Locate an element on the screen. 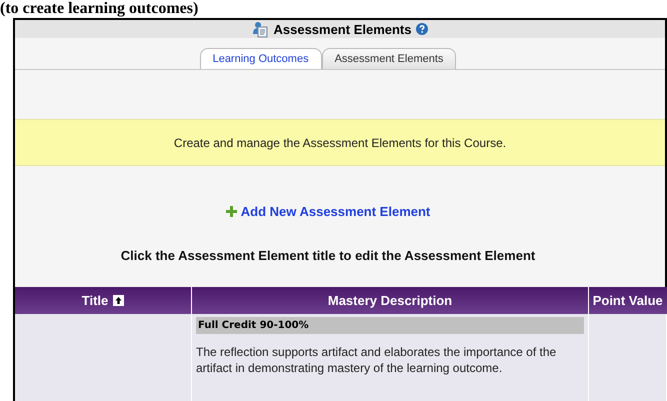 The height and width of the screenshot is (401, 667). notice-banner: Create and manage the Assessment Elements for this Course. is located at coordinates (340, 142).